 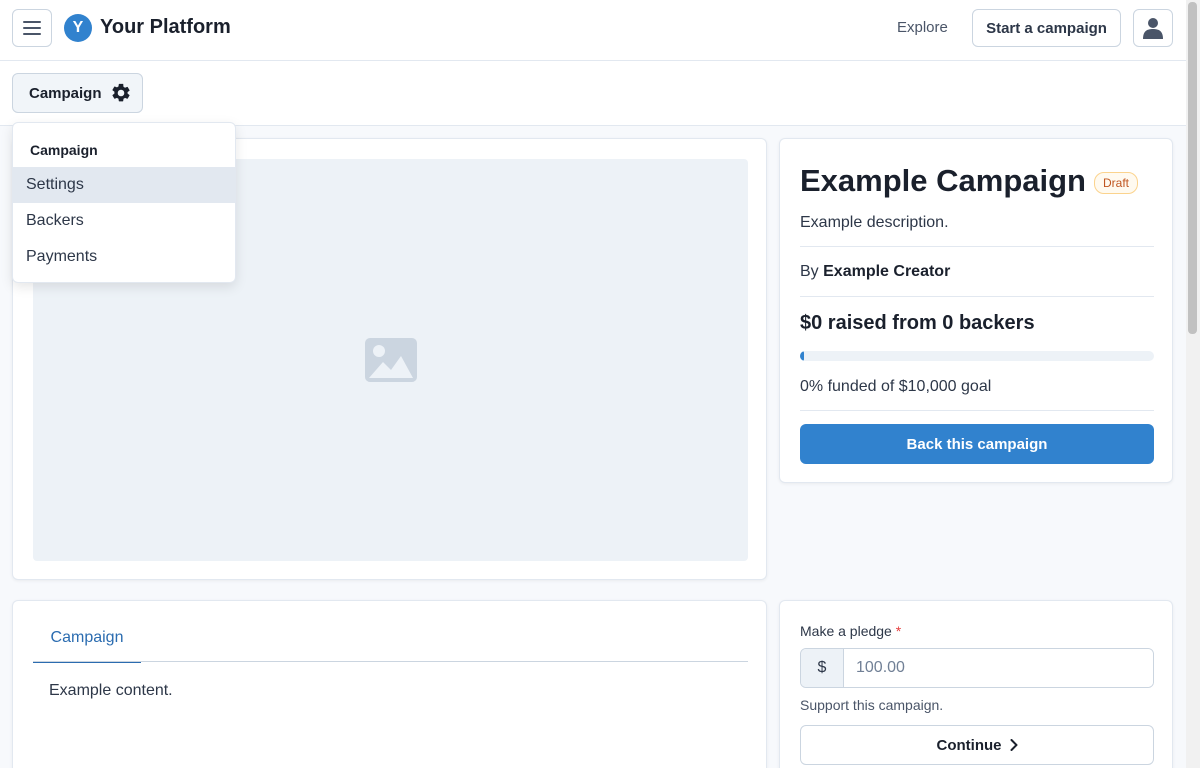 What do you see at coordinates (165, 27) in the screenshot?
I see `brand-name: Your Platform` at bounding box center [165, 27].